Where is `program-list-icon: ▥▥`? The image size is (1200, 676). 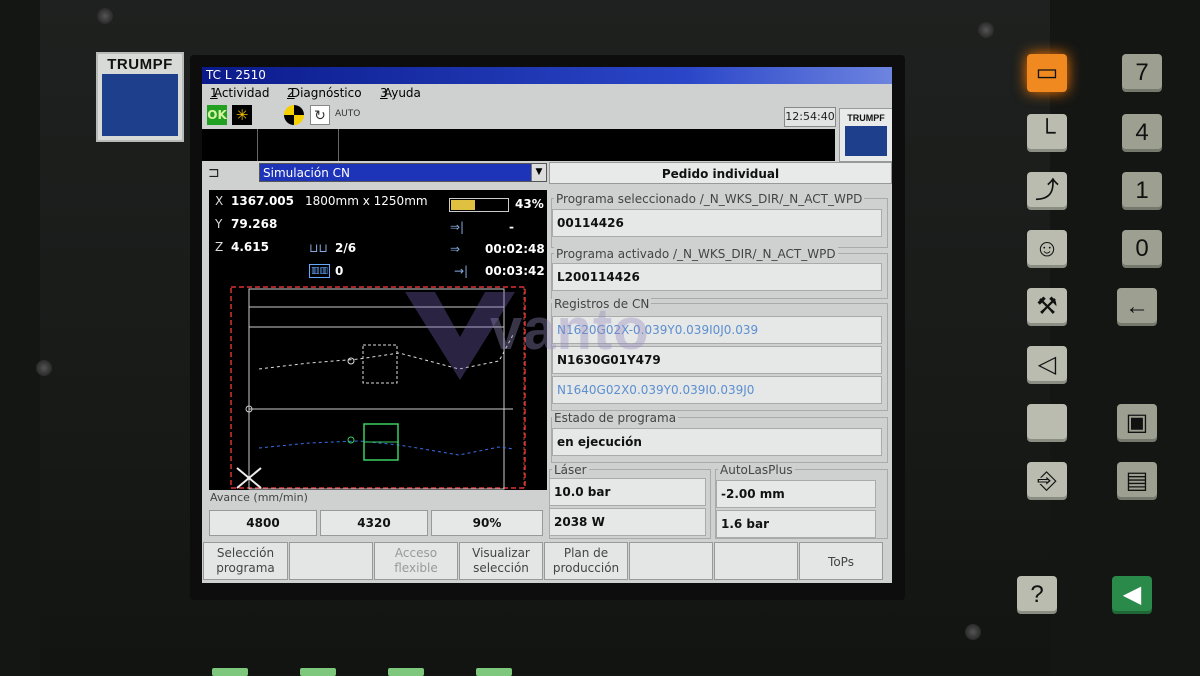 program-list-icon: ▥▥ is located at coordinates (320, 271).